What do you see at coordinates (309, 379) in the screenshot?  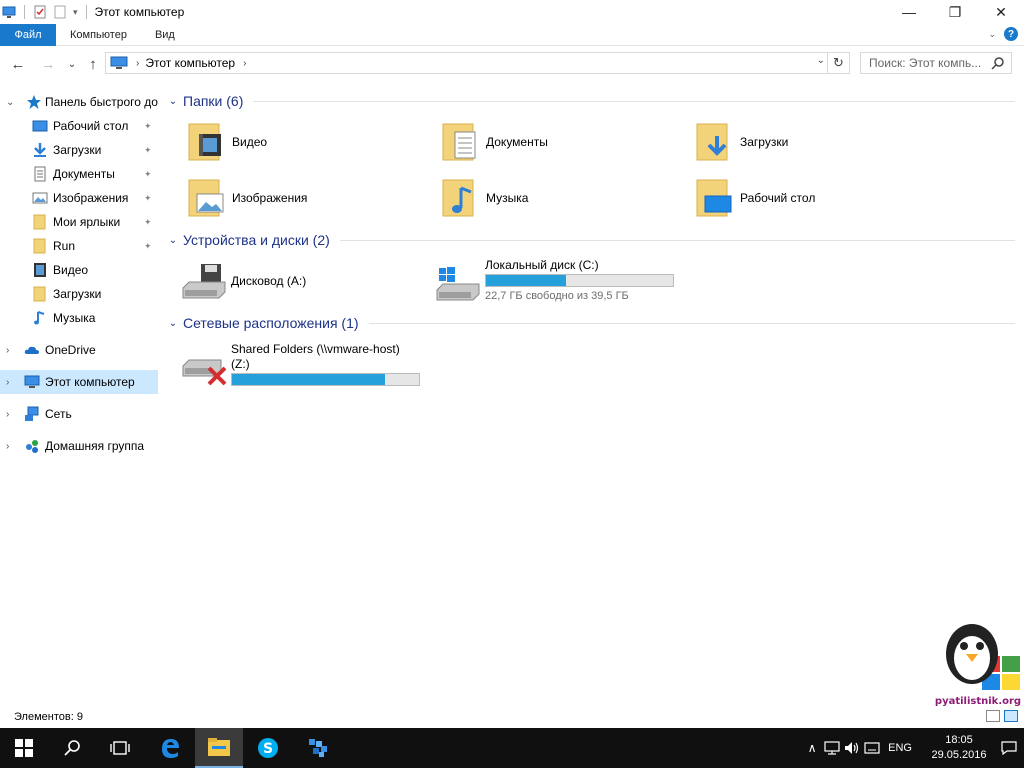 I see `drive-usage-fill` at bounding box center [309, 379].